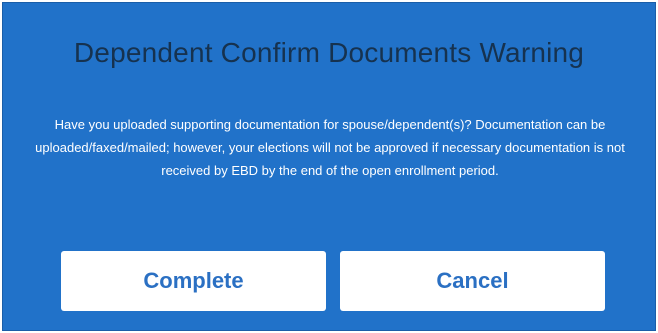 This screenshot has height=333, width=658. I want to click on complete-button: Complete, so click(193, 281).